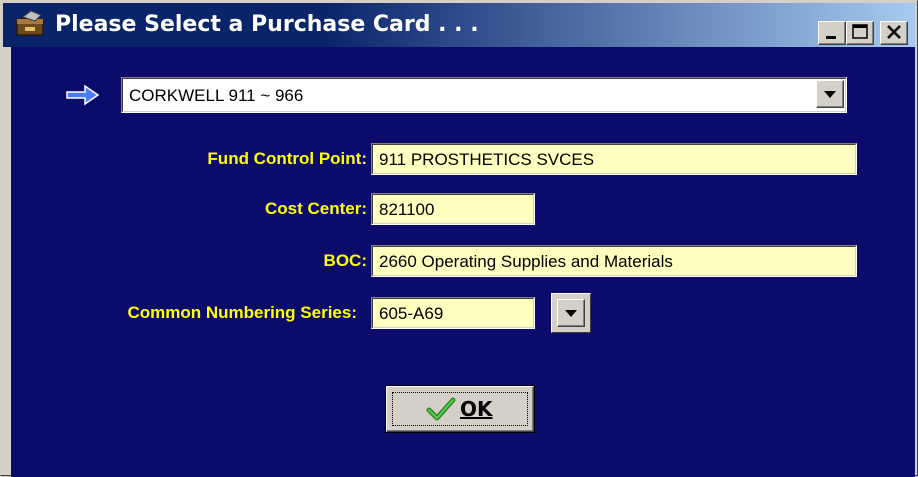  I want to click on fund-control-point-field: 911 PROSTHETICS SVCES, so click(614, 159).